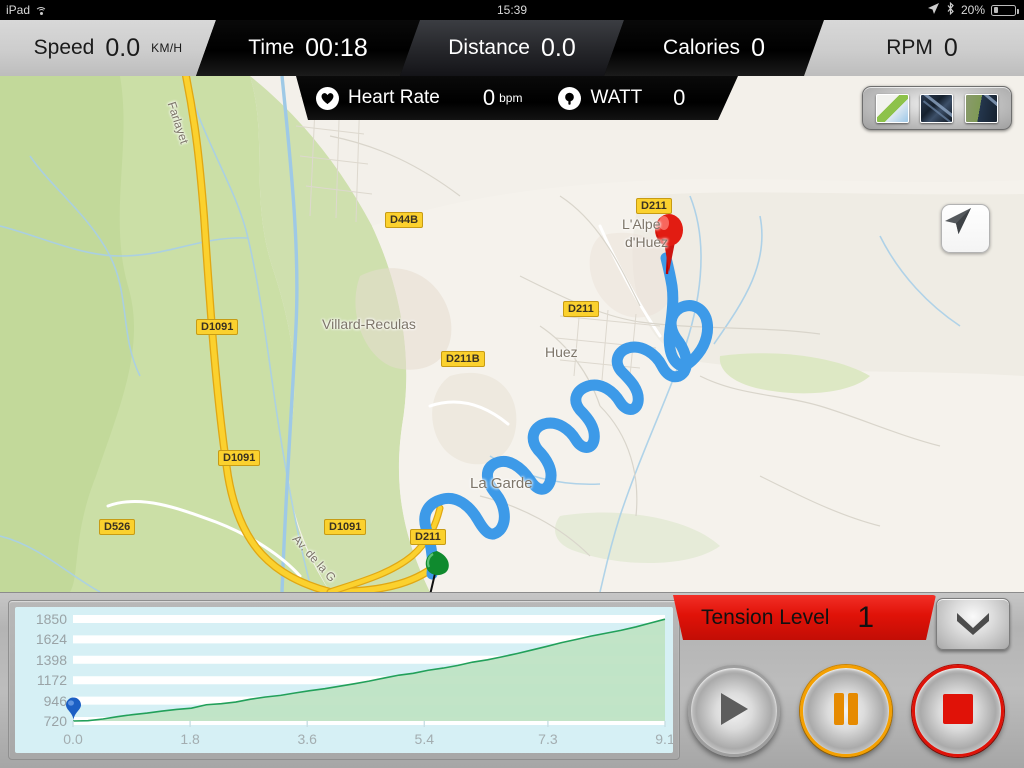 The height and width of the screenshot is (768, 1024). I want to click on status-bar-right: 20%, so click(973, 9).